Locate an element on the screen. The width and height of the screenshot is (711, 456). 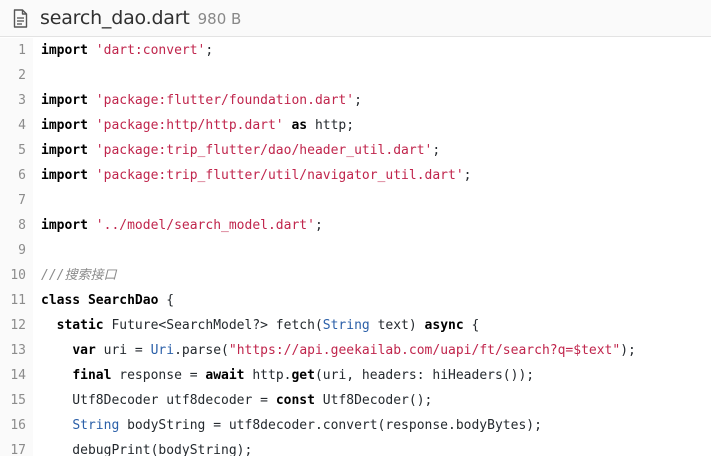
line-number-gutter: 1 2 3 4 5 6 7 8 9 10 11 12 13 14 15 16 17 is located at coordinates (16, 247).